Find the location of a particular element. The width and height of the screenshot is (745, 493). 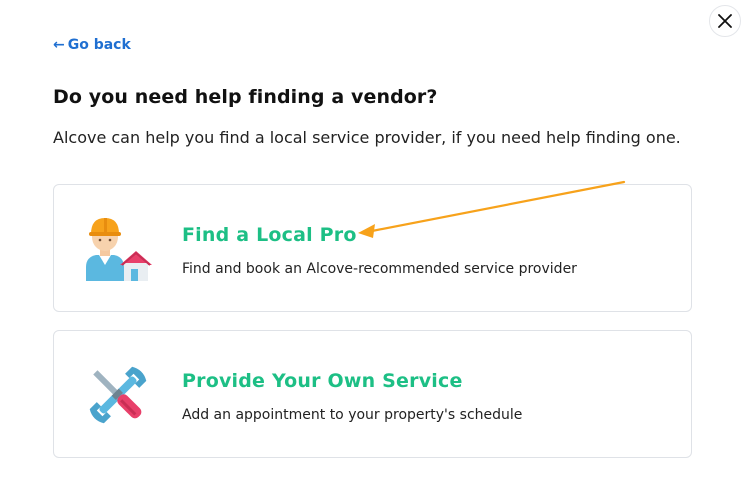

go-back-link: ← Go back is located at coordinates (92, 45).